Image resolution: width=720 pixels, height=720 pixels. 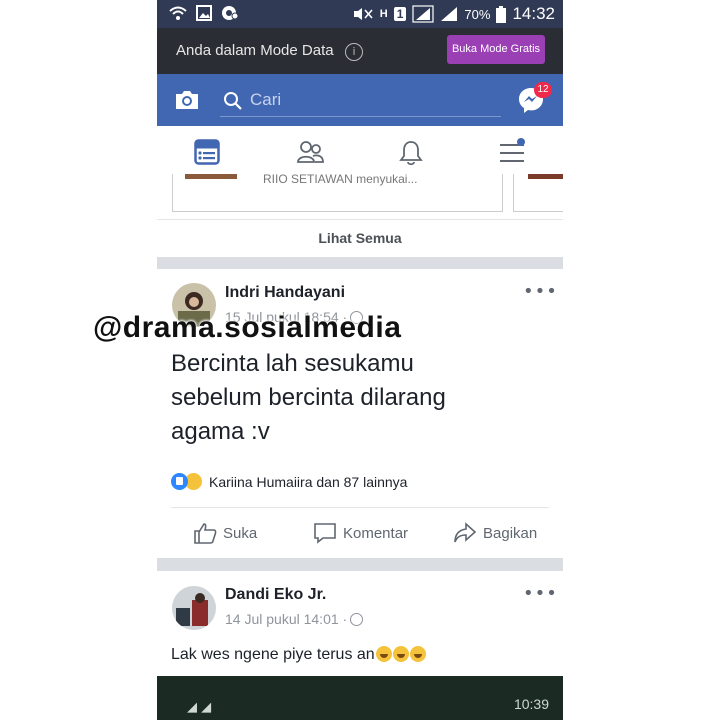 I want to click on search-placeholder: Cari, so click(x=266, y=99).